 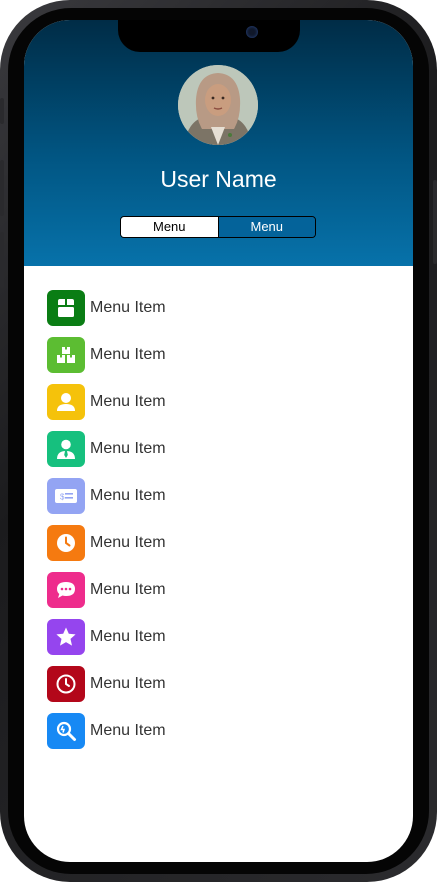 What do you see at coordinates (66, 590) in the screenshot?
I see `chat-bubble-icon` at bounding box center [66, 590].